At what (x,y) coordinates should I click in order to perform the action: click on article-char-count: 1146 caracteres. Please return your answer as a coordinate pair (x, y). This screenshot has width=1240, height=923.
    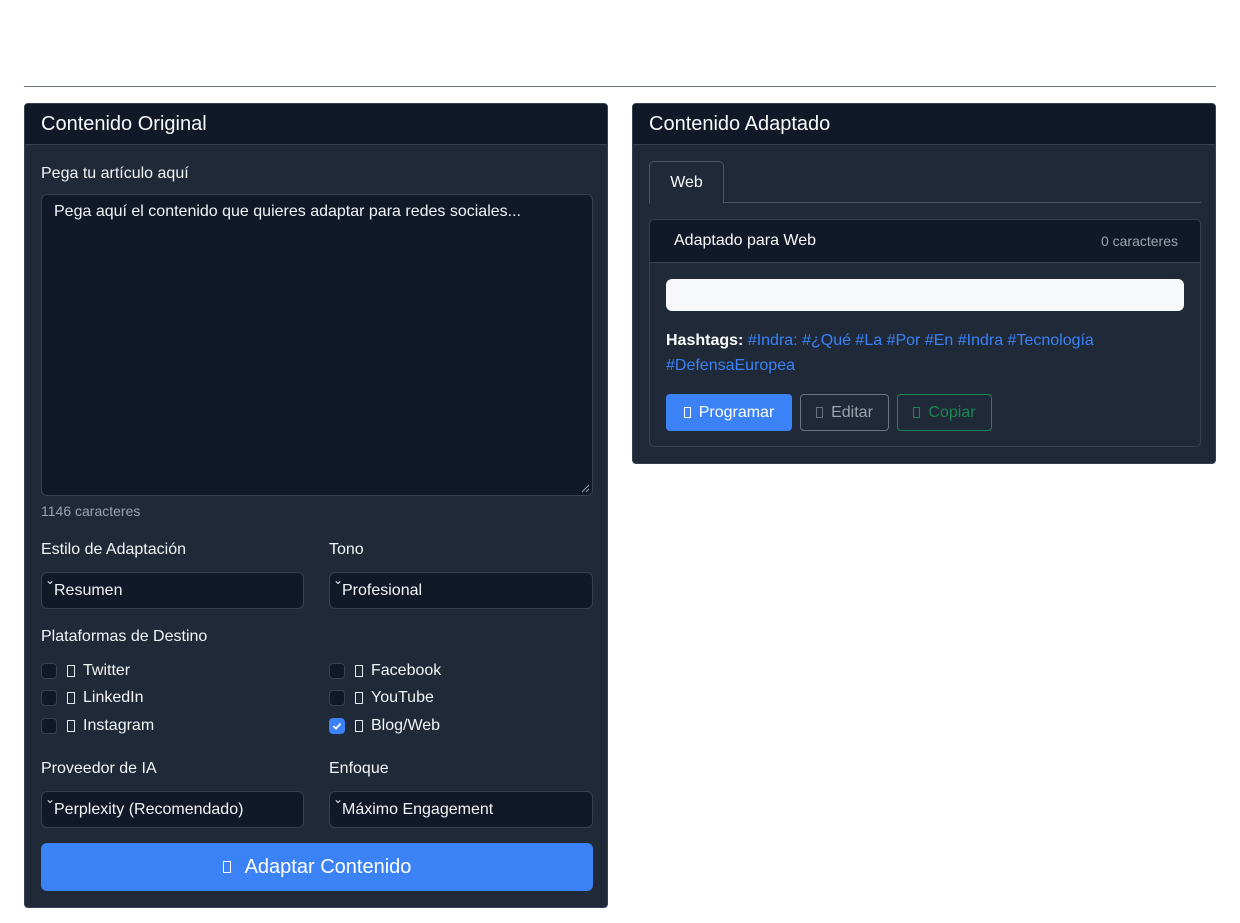
    Looking at the image, I should click on (91, 511).